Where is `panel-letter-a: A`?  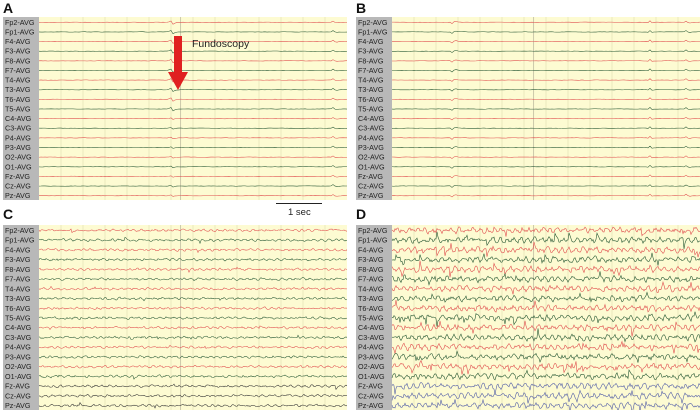
panel-letter-a: A is located at coordinates (8, 8).